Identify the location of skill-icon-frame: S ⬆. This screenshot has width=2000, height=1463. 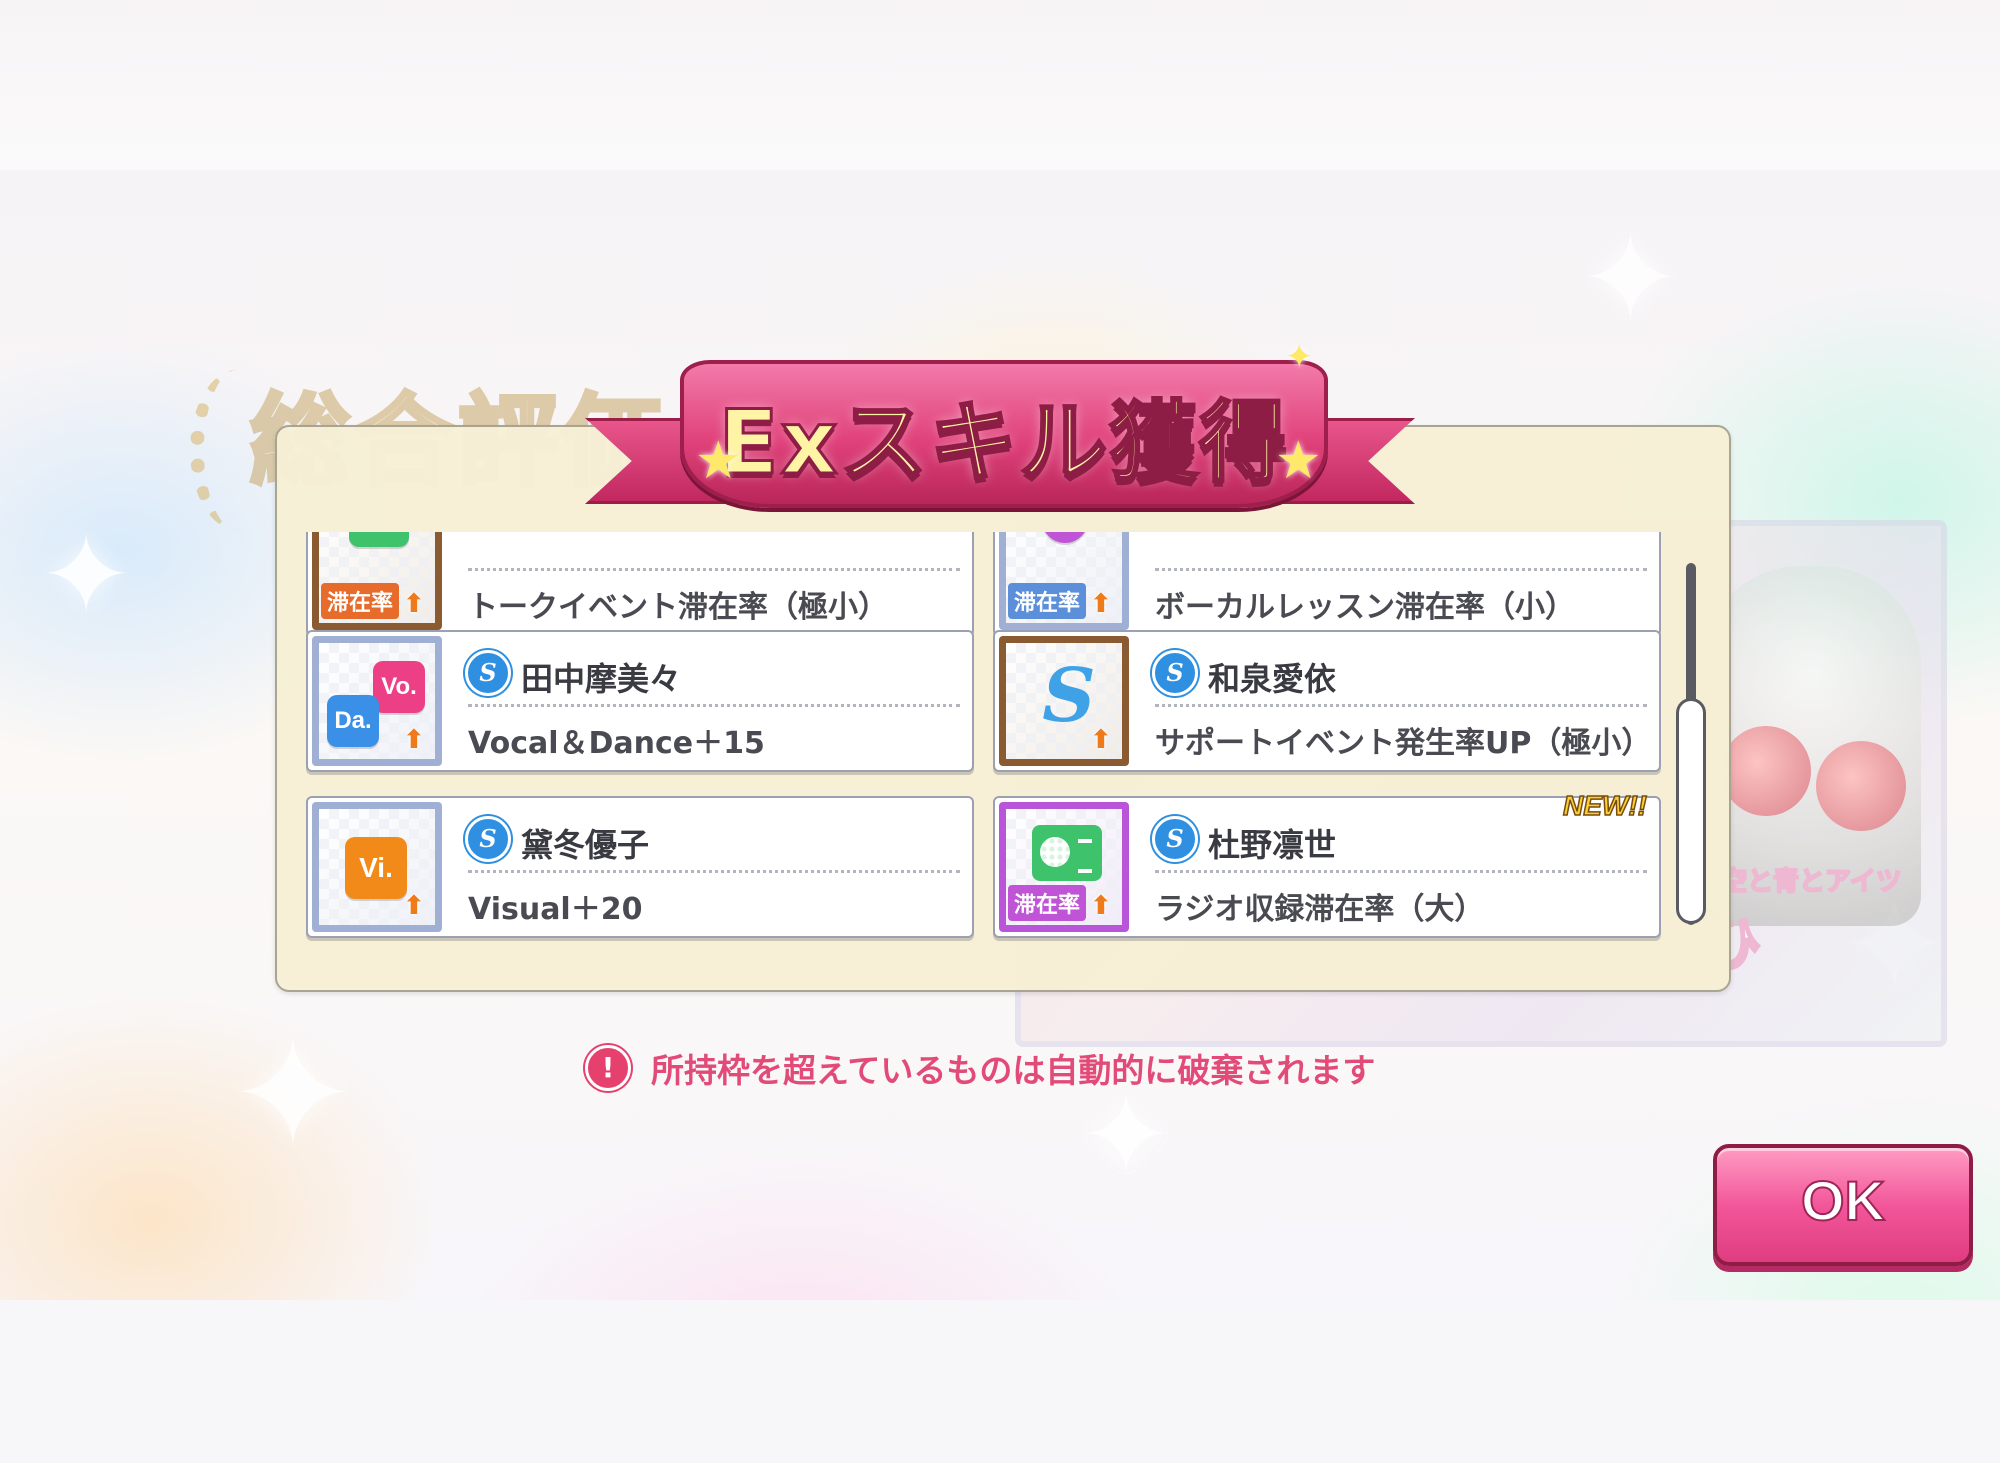
(1064, 701).